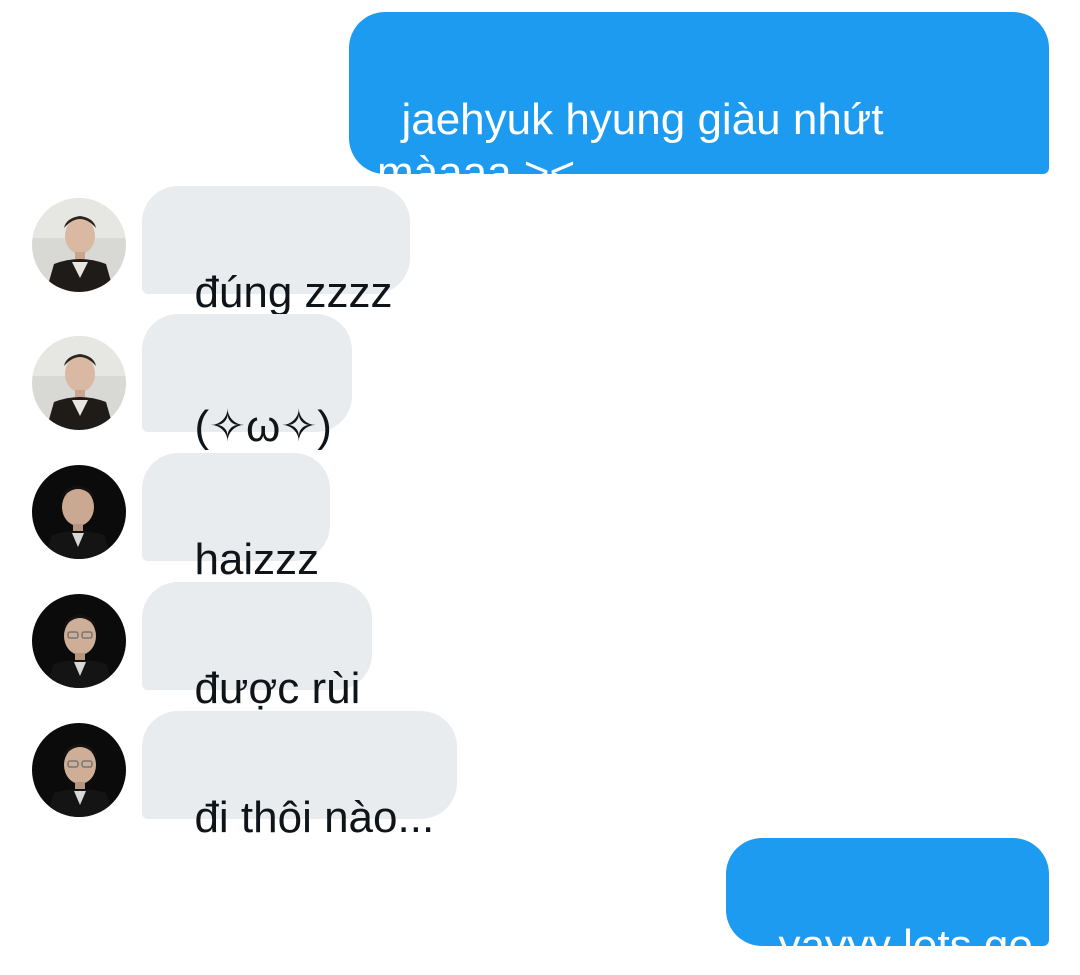 The width and height of the screenshot is (1080, 975). I want to click on message-text: được rùi, so click(277, 688).